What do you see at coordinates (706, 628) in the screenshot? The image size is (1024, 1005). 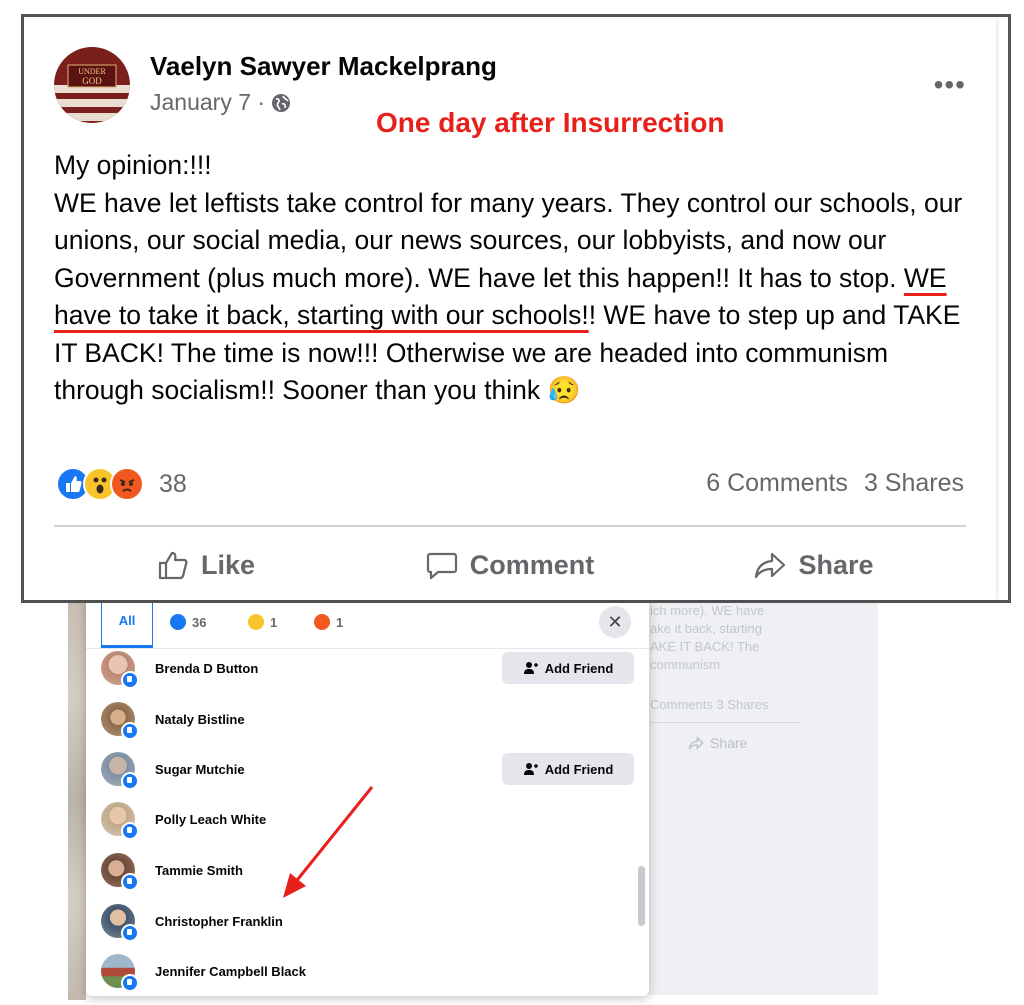 I see `ghost-line: ake it back, starting` at bounding box center [706, 628].